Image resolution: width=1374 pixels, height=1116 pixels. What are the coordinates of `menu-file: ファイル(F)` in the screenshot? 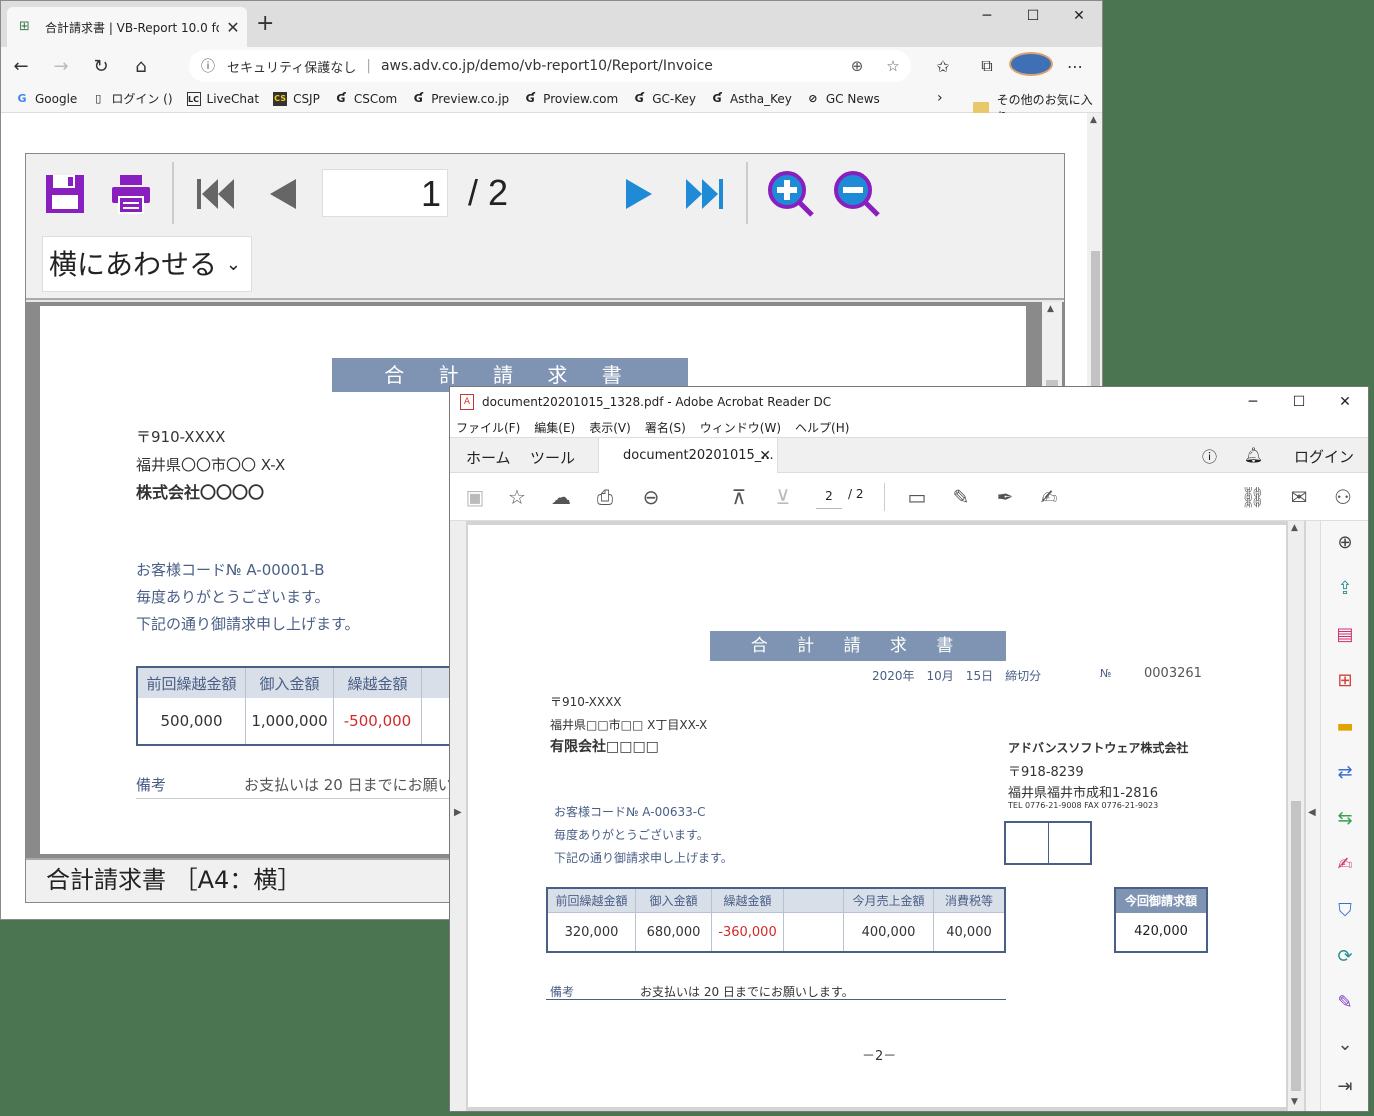 It's located at (488, 427).